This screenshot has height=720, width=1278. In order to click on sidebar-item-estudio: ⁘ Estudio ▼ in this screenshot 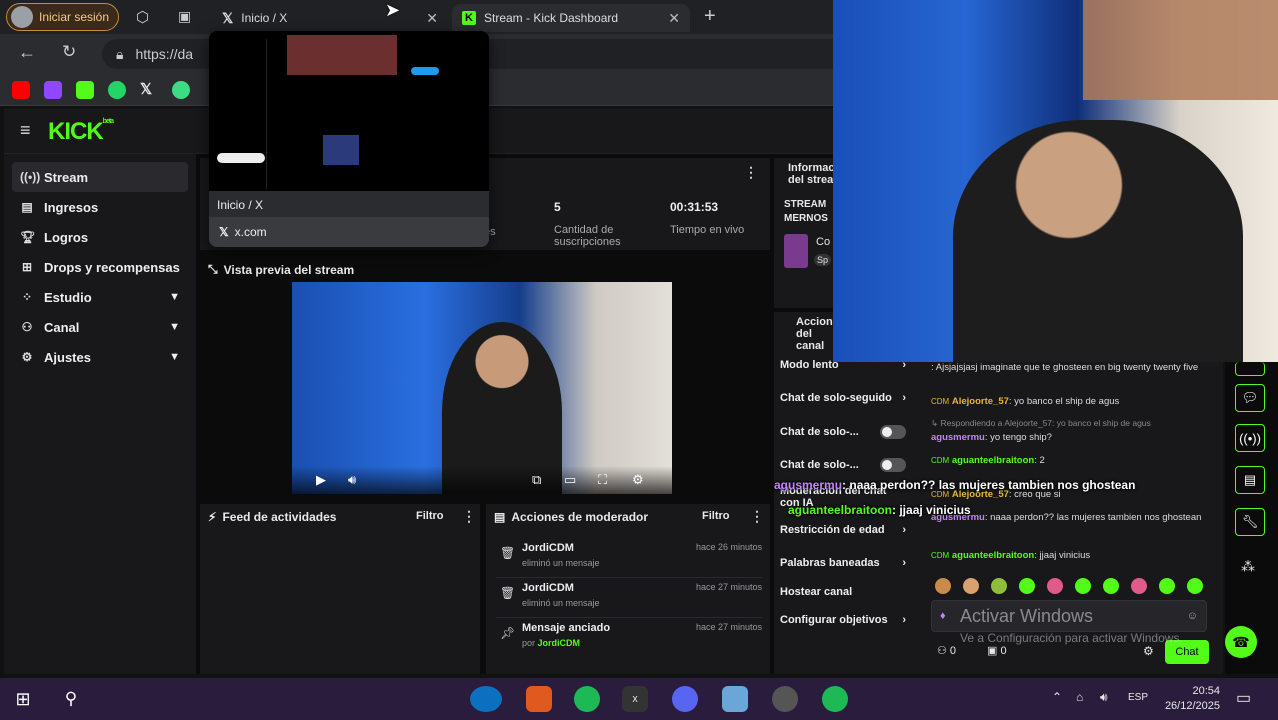, I will do `click(100, 297)`.